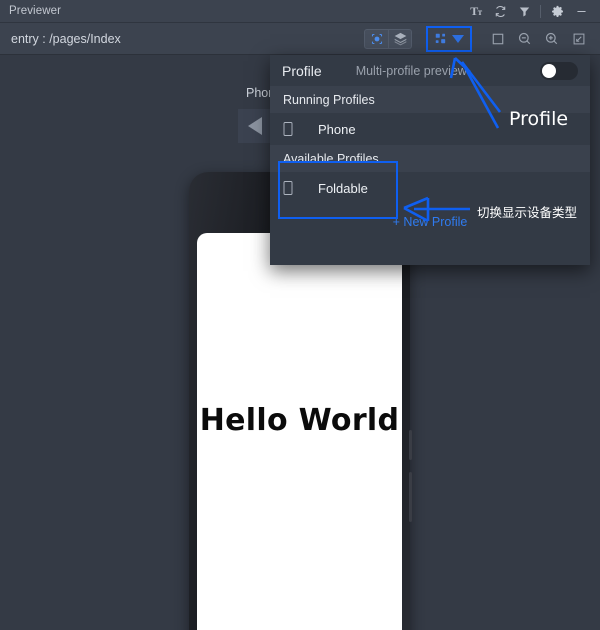  Describe the element at coordinates (66, 38) in the screenshot. I see `breadcrumb: entry : /pages/Index` at that location.